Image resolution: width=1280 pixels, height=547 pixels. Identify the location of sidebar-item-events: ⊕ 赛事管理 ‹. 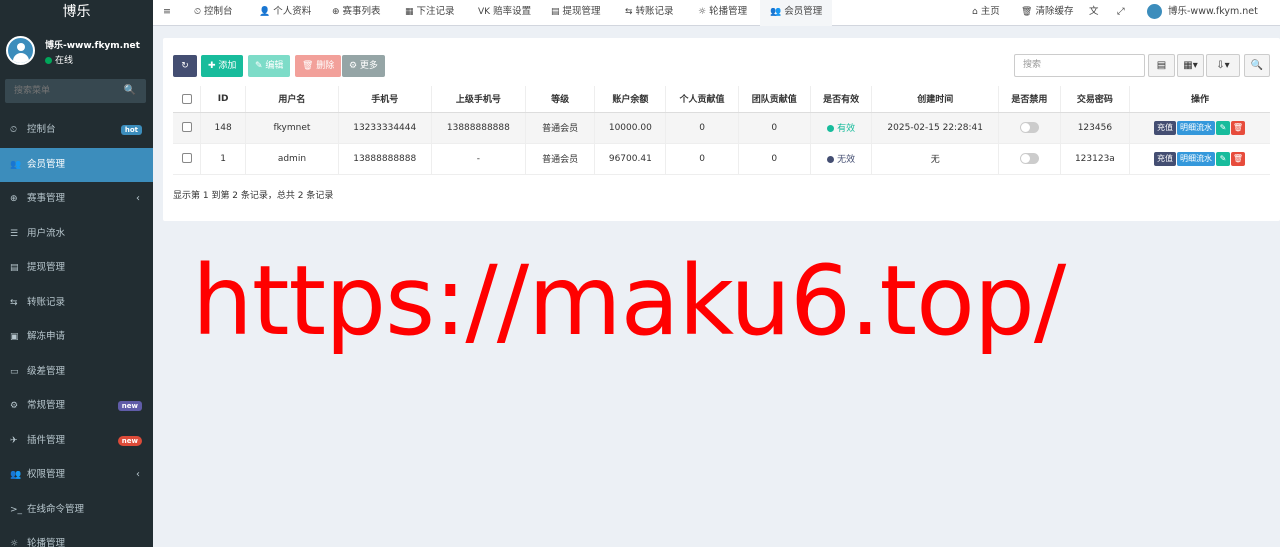
(76, 199).